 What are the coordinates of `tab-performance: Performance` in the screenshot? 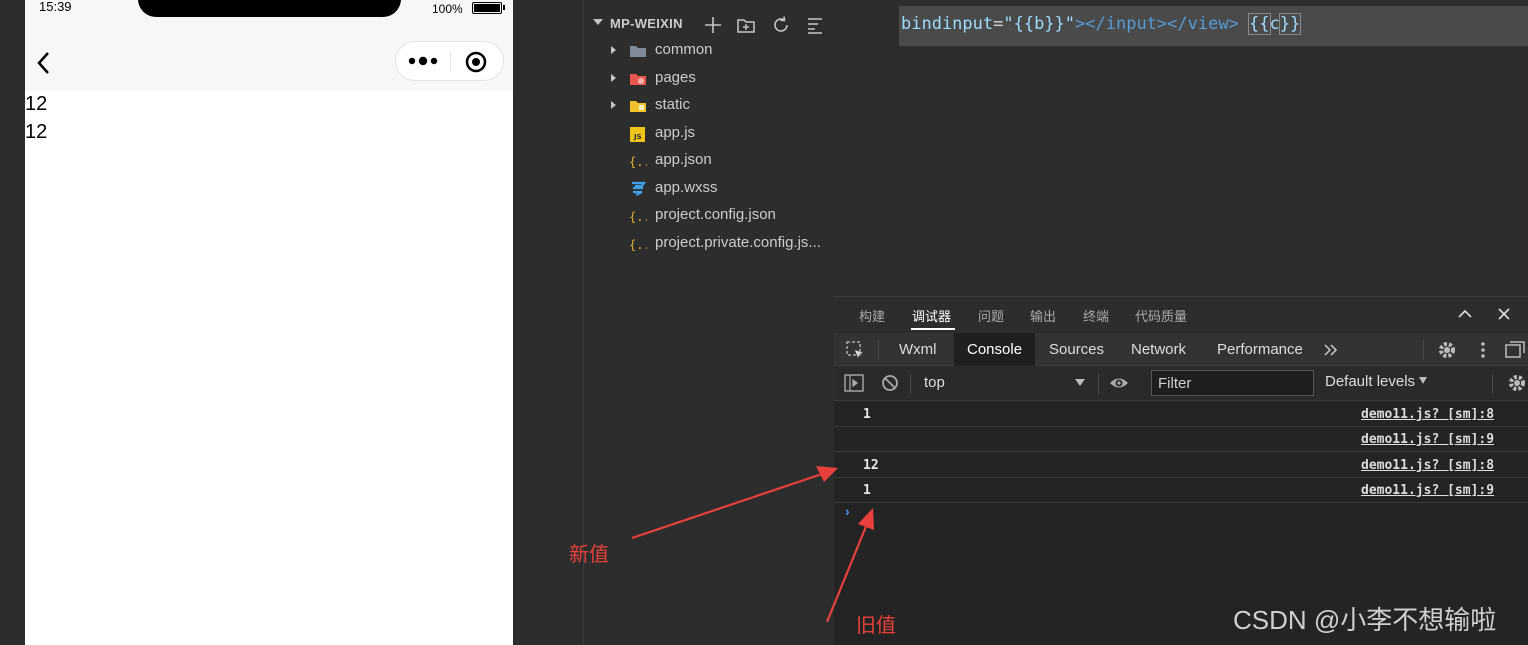 It's located at (1260, 349).